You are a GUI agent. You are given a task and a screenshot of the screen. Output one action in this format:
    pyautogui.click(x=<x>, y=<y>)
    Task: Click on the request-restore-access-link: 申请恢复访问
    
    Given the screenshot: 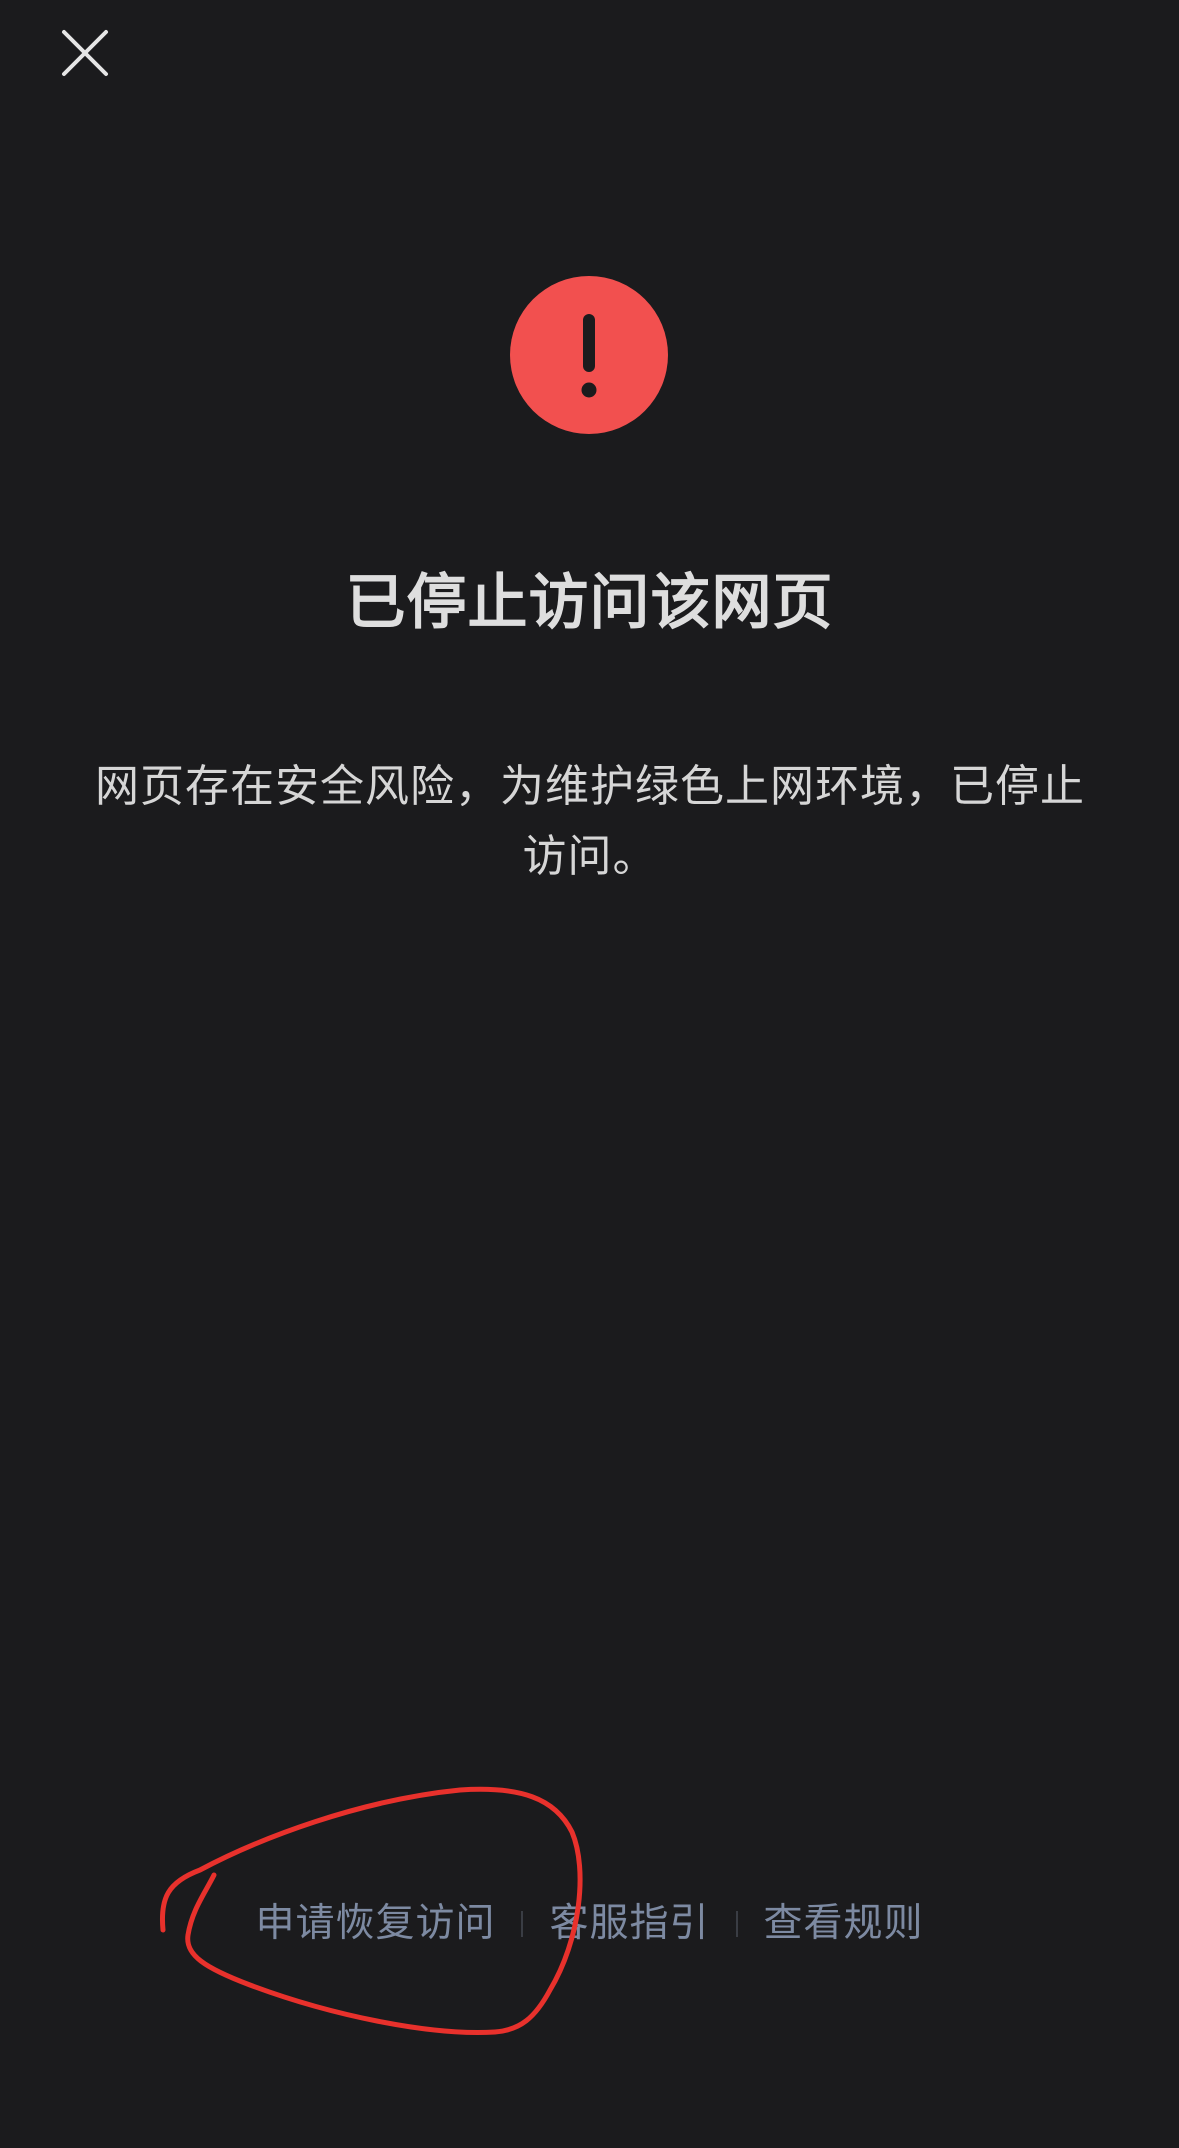 What is the action you would take?
    pyautogui.click(x=375, y=1924)
    